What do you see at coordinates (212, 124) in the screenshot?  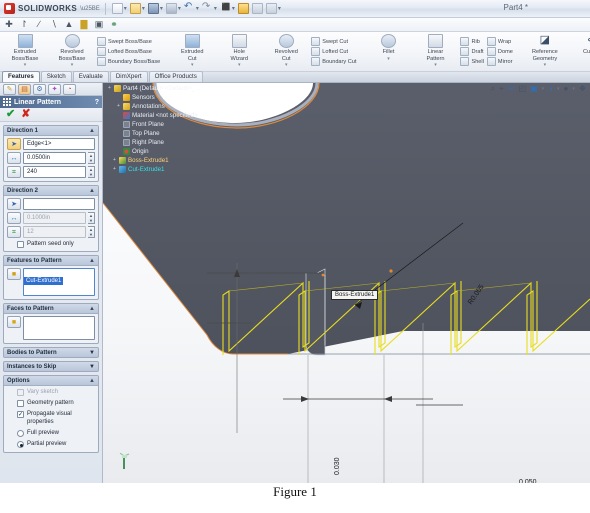 I see `tree-item-front-plane: Front Plane` at bounding box center [212, 124].